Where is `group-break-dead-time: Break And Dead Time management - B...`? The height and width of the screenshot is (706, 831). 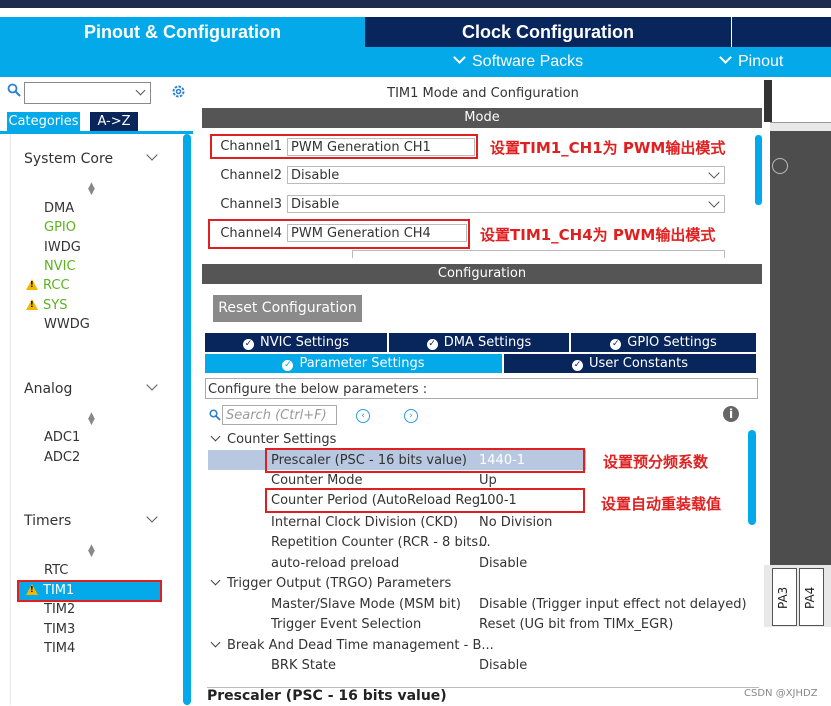 group-break-dead-time: Break And Dead Time management - B... is located at coordinates (352, 645).